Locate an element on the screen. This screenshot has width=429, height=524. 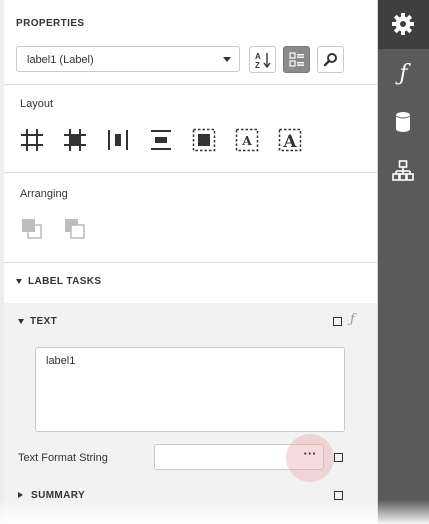
fit-bounds-to-text-button: A is located at coordinates (290, 140).